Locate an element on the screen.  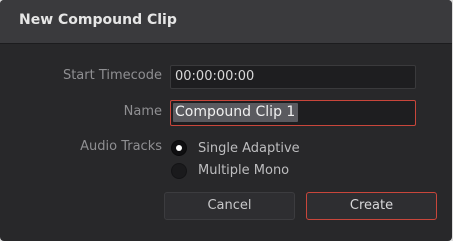
audio-tracks-label: Audio Tracks is located at coordinates (121, 146).